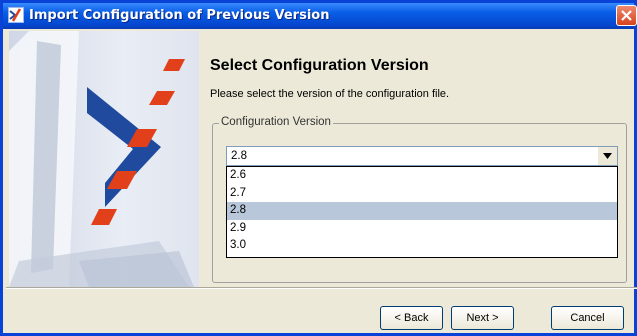 The width and height of the screenshot is (637, 336). What do you see at coordinates (276, 122) in the screenshot?
I see `group-label: Configuration Version` at bounding box center [276, 122].